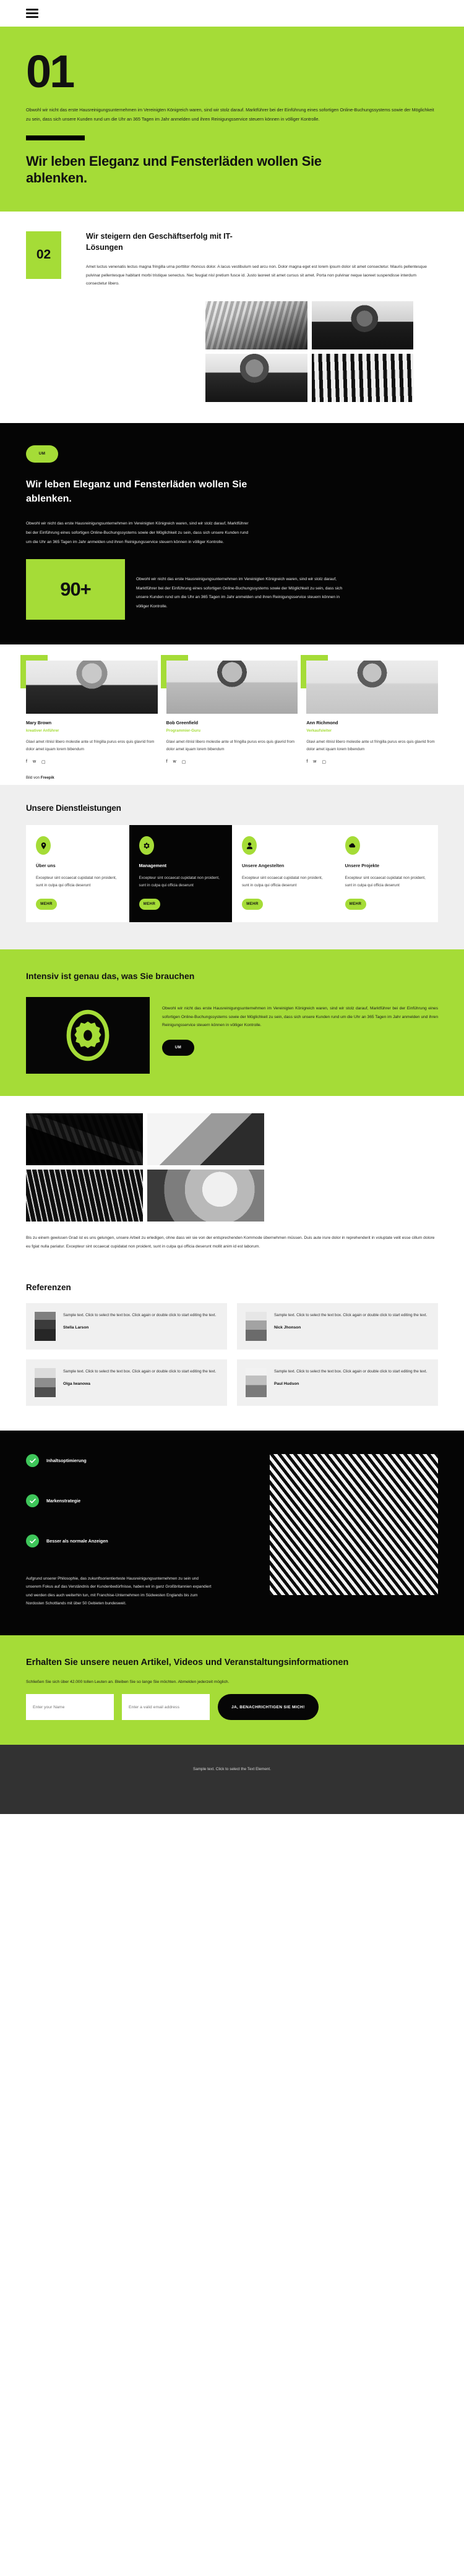 The width and height of the screenshot is (464, 2576). Describe the element at coordinates (66, 1461) in the screenshot. I see `checklist-label: Inhaltsoptimierung` at that location.